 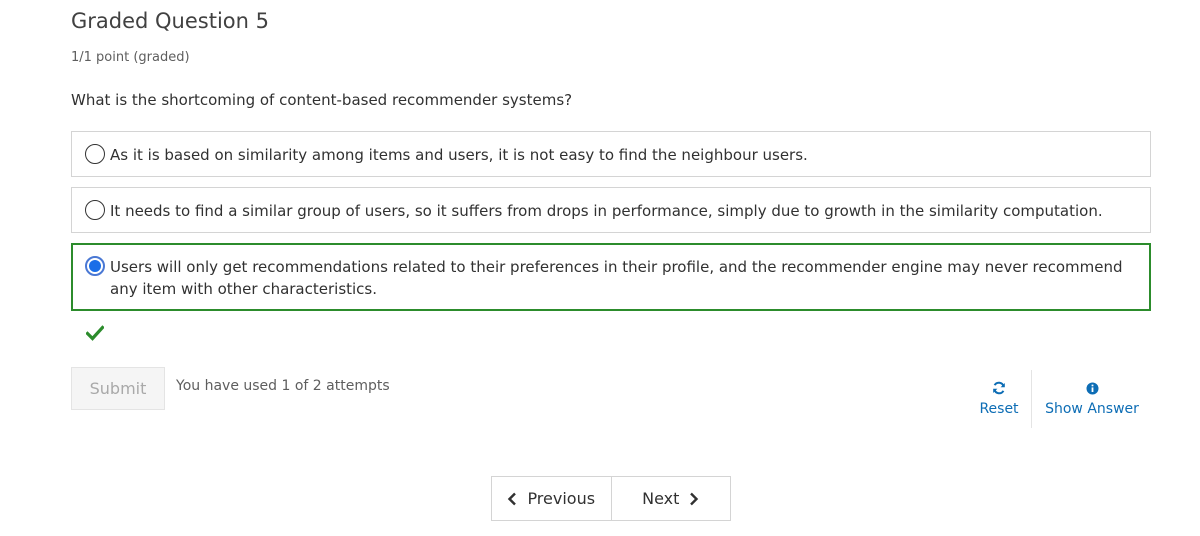 I want to click on info-icon, so click(x=1092, y=388).